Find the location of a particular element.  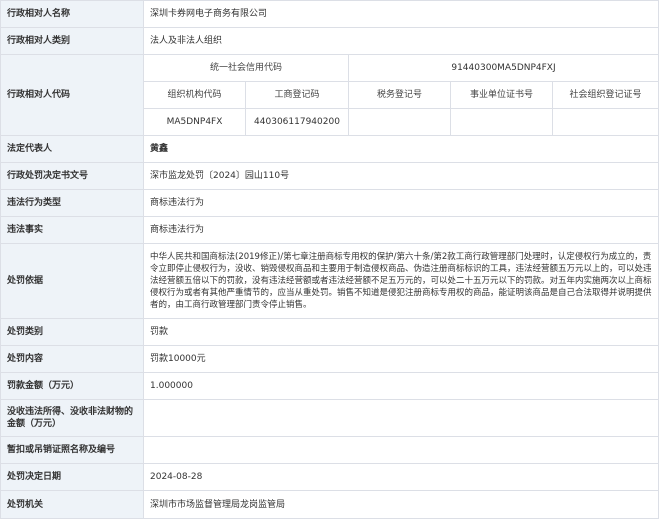

row-violation-fact: 违法事实 商标违法行为 is located at coordinates (330, 230).